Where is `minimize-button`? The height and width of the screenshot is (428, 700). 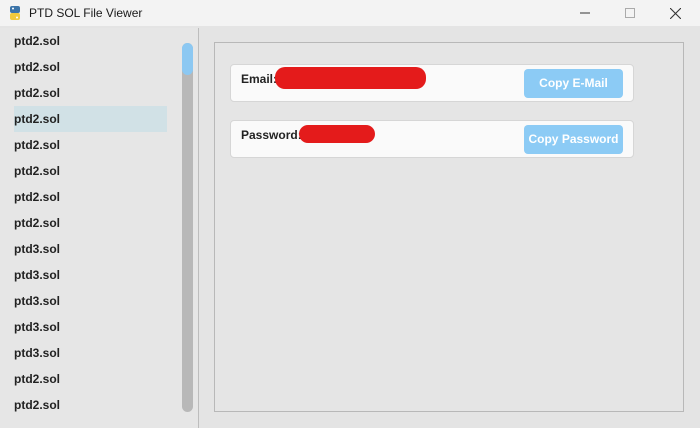 minimize-button is located at coordinates (585, 13).